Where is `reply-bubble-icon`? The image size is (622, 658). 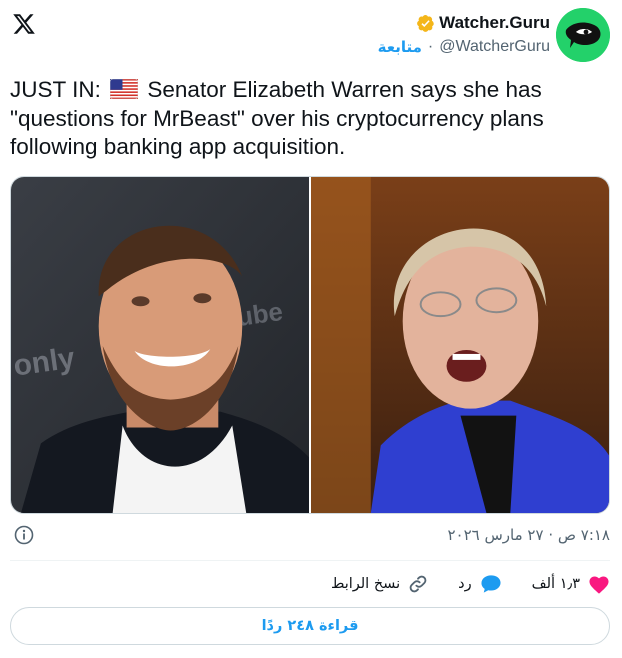
reply-bubble-icon is located at coordinates (491, 584).